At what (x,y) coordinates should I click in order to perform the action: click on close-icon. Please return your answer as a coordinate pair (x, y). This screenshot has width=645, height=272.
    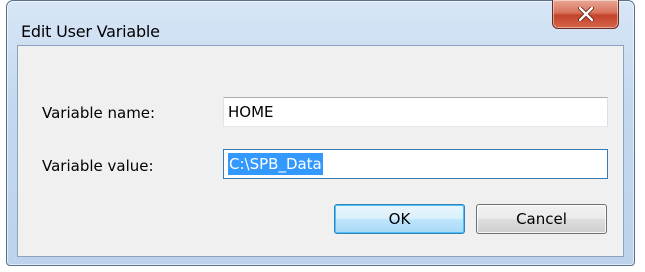
    Looking at the image, I should click on (585, 14).